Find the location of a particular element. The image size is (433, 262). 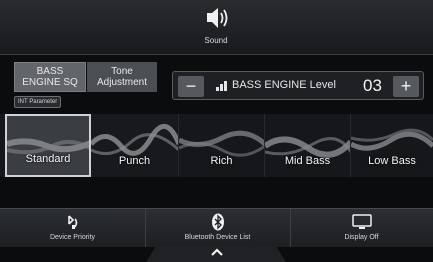

preset-mid-bass: Mid Bass is located at coordinates (308, 145).